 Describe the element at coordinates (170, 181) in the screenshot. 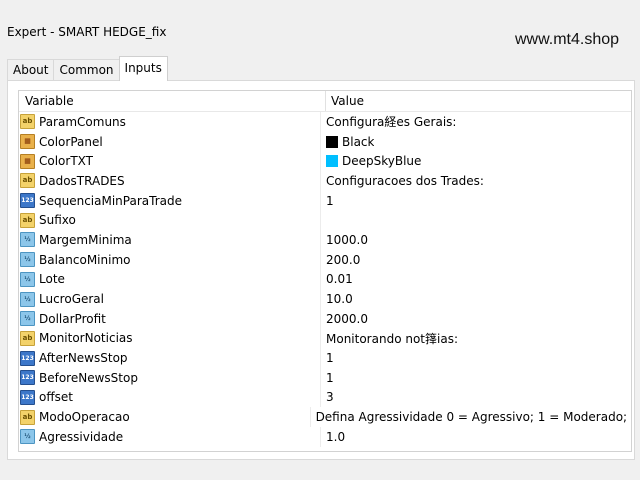

I see `variable-cell: ab DadosTRADES` at that location.